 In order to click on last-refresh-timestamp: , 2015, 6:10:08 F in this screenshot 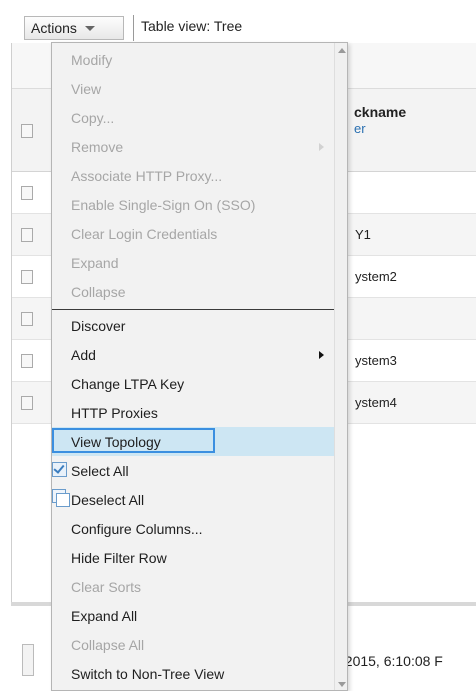, I will do `click(390, 661)`.